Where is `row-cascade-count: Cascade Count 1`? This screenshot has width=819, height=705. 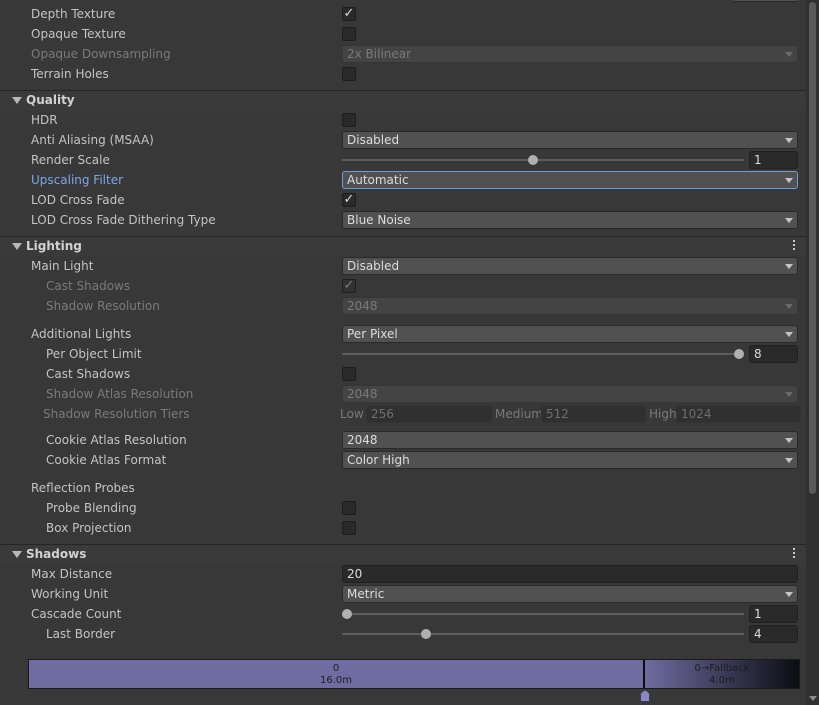 row-cascade-count: Cascade Count 1 is located at coordinates (403, 614).